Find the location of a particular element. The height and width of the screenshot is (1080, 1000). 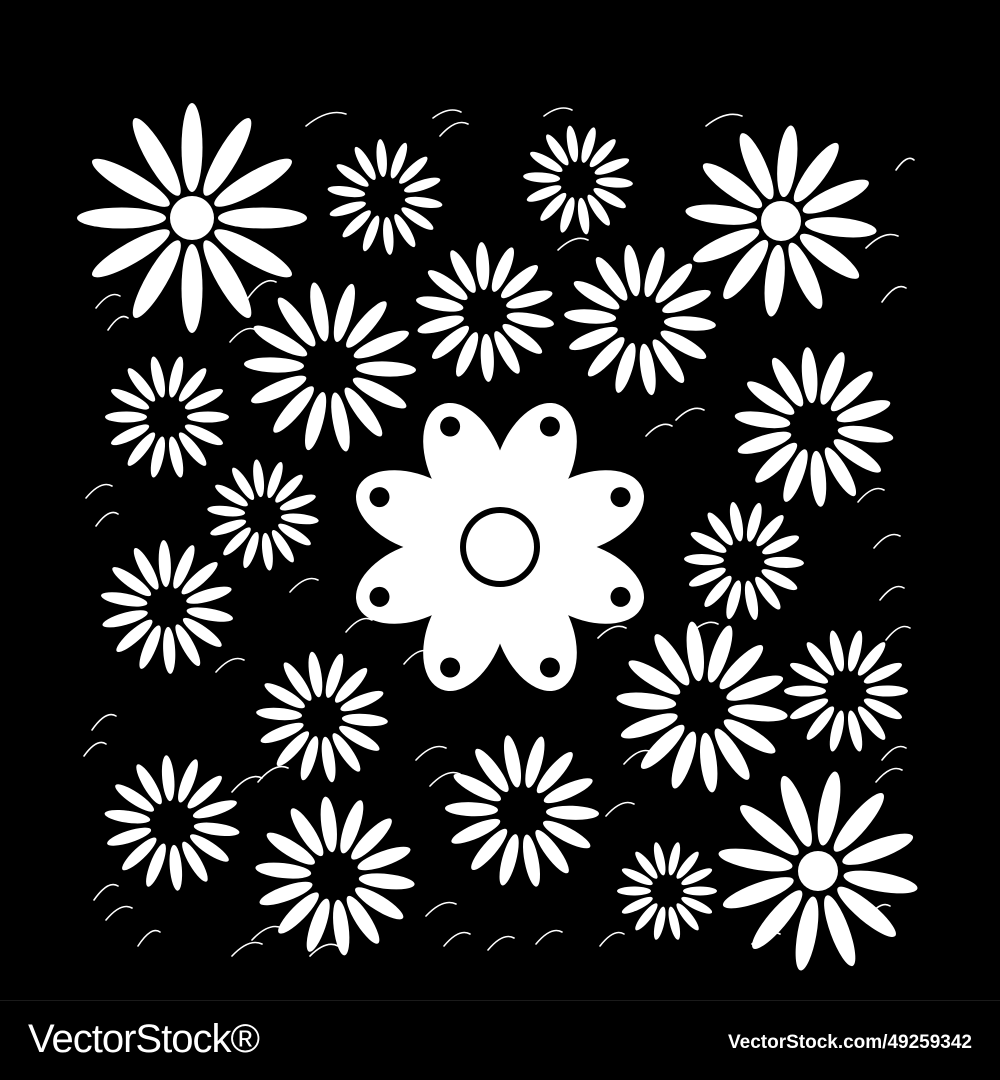

vectorstock-logo: VectorStock® is located at coordinates (144, 1039).